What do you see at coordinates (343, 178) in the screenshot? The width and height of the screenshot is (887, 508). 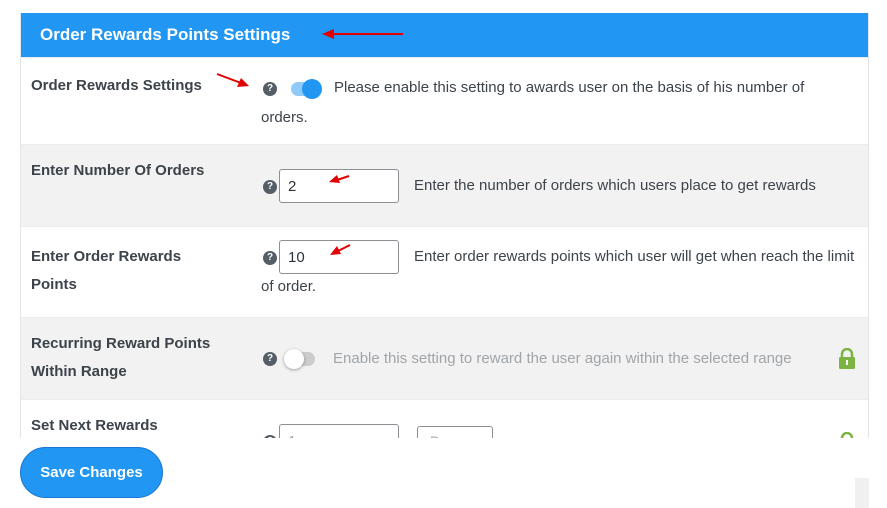 I see `arrow-orders` at bounding box center [343, 178].